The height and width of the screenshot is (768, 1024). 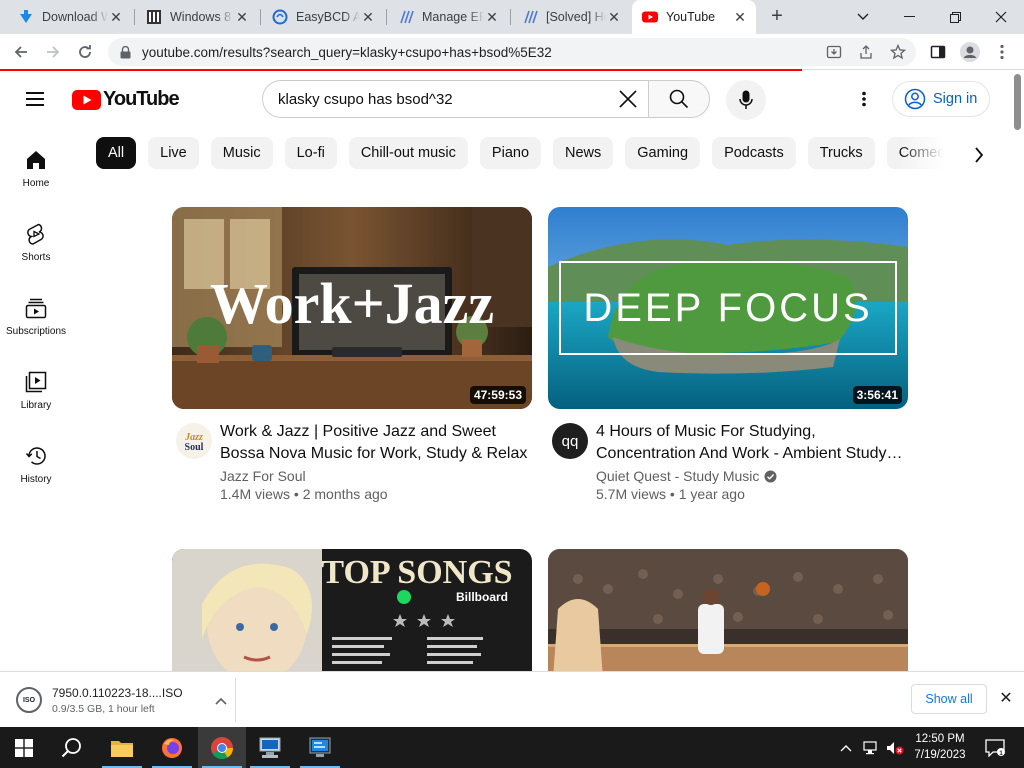 What do you see at coordinates (241, 153) in the screenshot?
I see `chip-music: Music` at bounding box center [241, 153].